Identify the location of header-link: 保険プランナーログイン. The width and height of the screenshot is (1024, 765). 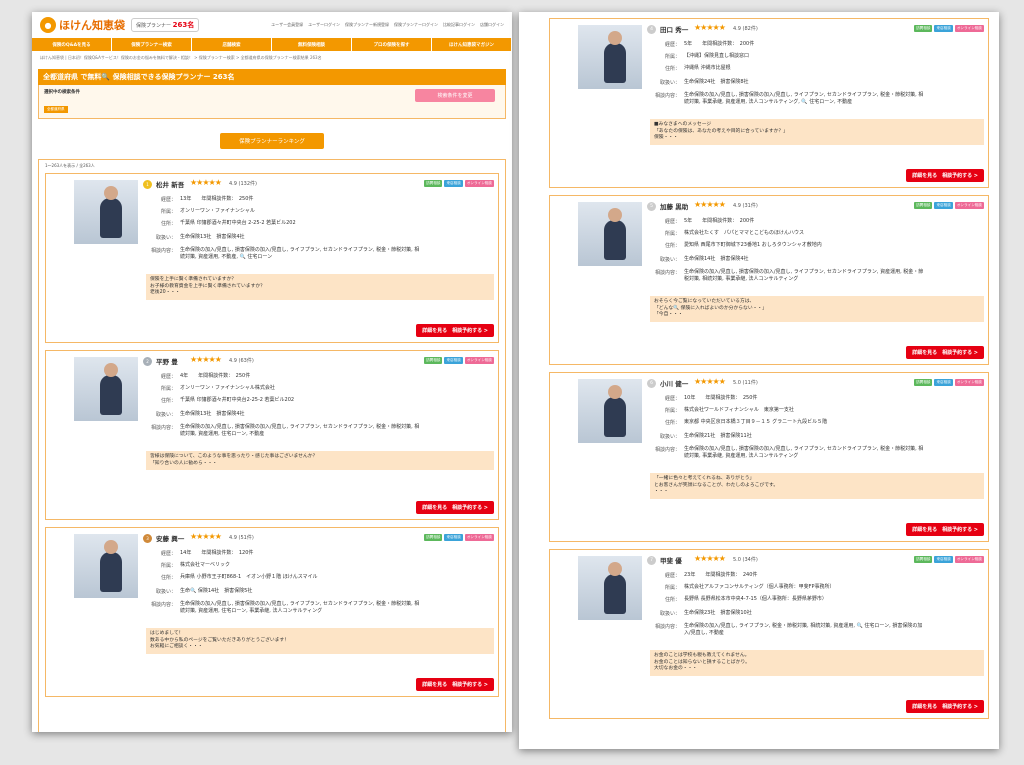
(416, 25).